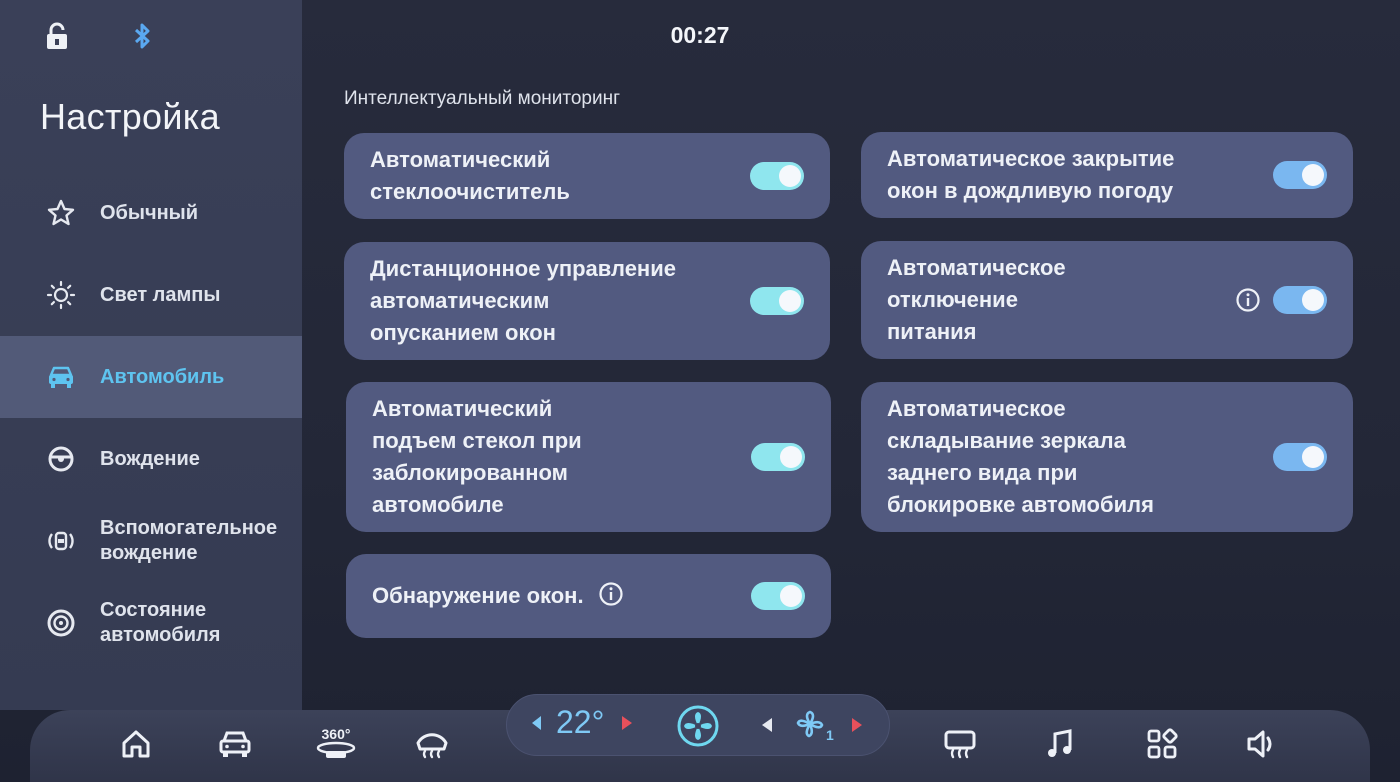  What do you see at coordinates (857, 725) in the screenshot?
I see `fan-up-arrow` at bounding box center [857, 725].